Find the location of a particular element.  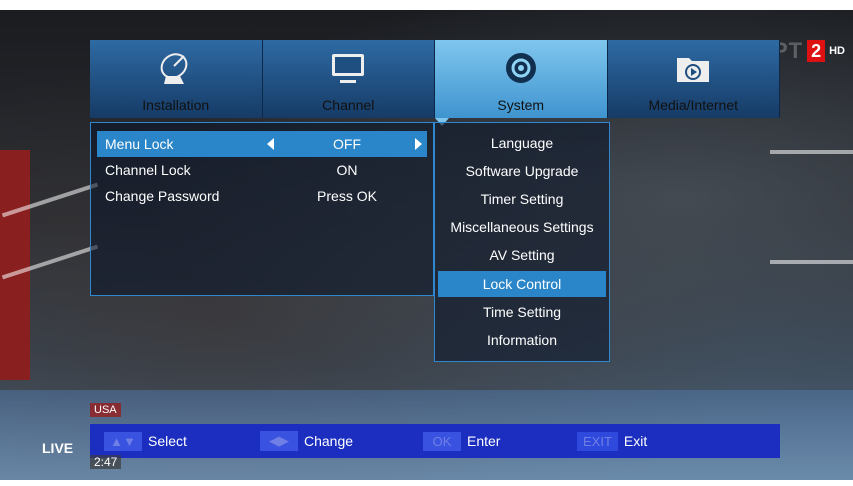

media-folder-icon is located at coordinates (693, 70).